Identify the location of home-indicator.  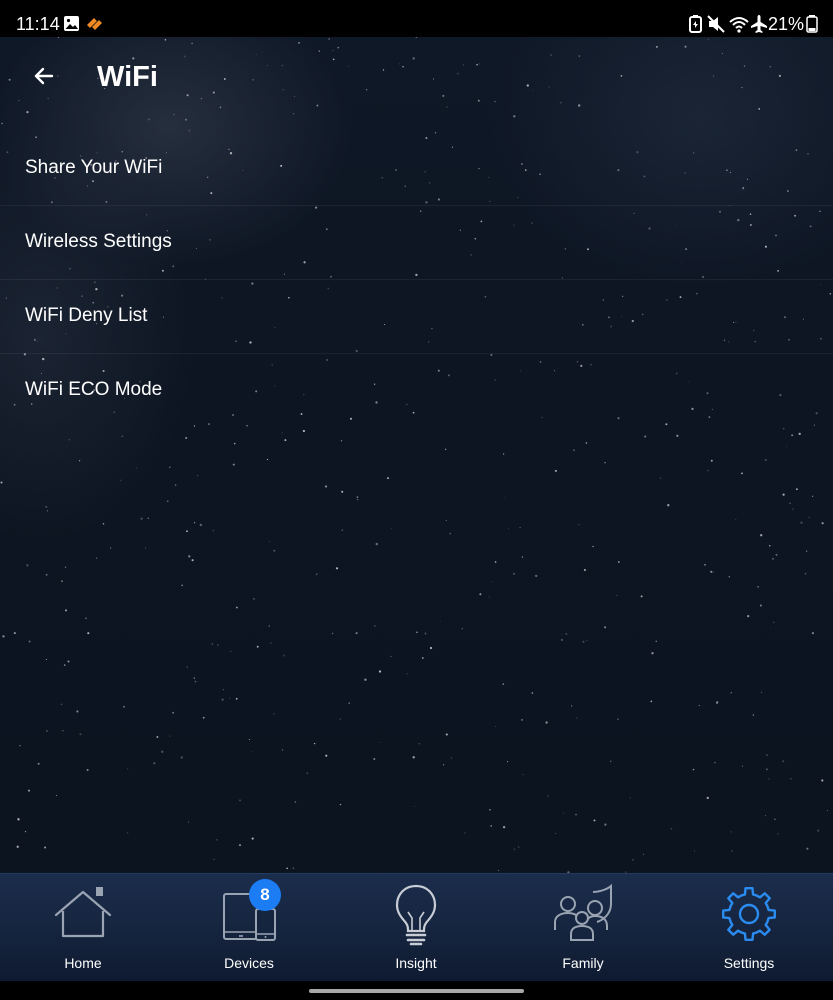
(416, 991).